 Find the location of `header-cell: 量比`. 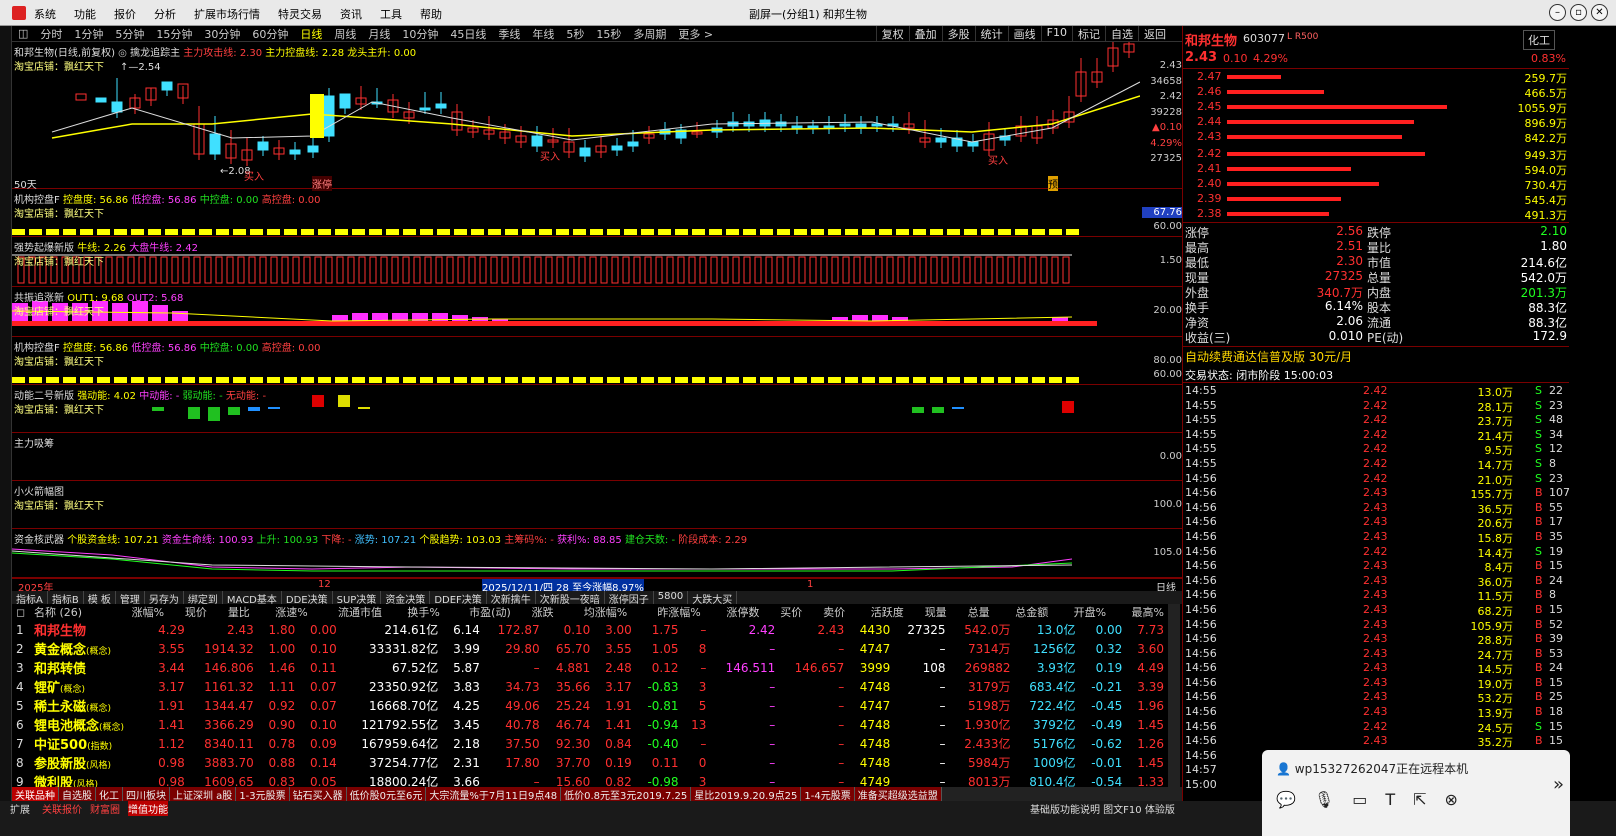

header-cell: 量比 is located at coordinates (232, 612).